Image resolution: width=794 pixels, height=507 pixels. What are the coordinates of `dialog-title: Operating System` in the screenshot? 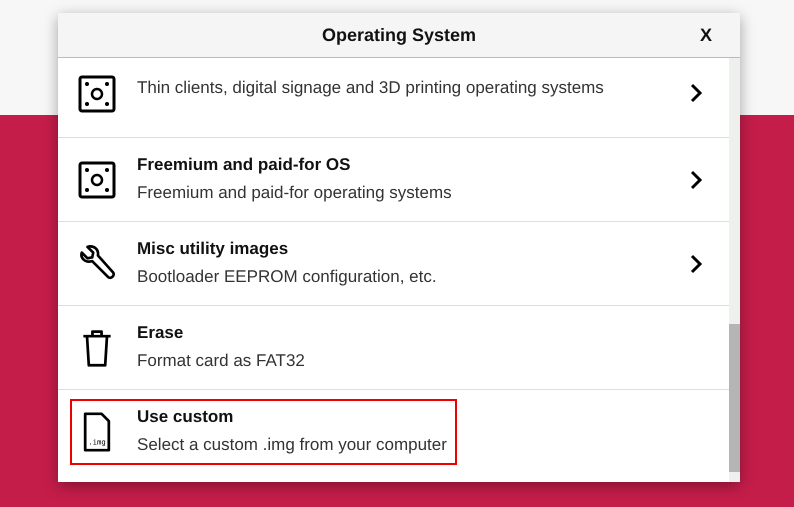 It's located at (399, 35).